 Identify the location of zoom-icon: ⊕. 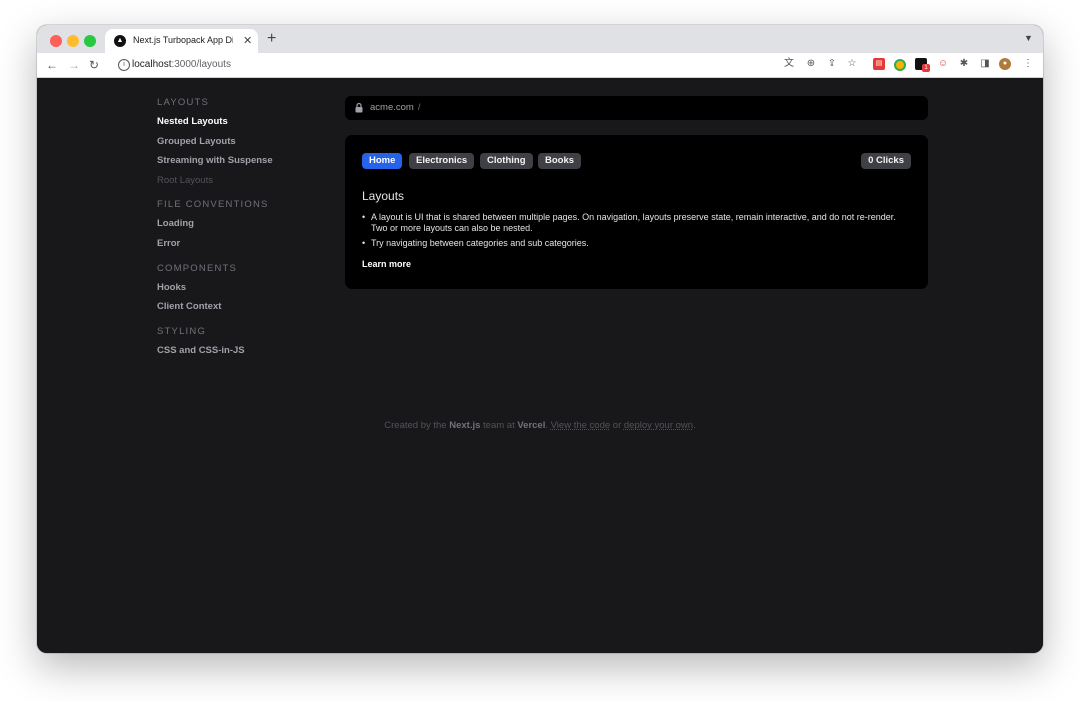
(811, 64).